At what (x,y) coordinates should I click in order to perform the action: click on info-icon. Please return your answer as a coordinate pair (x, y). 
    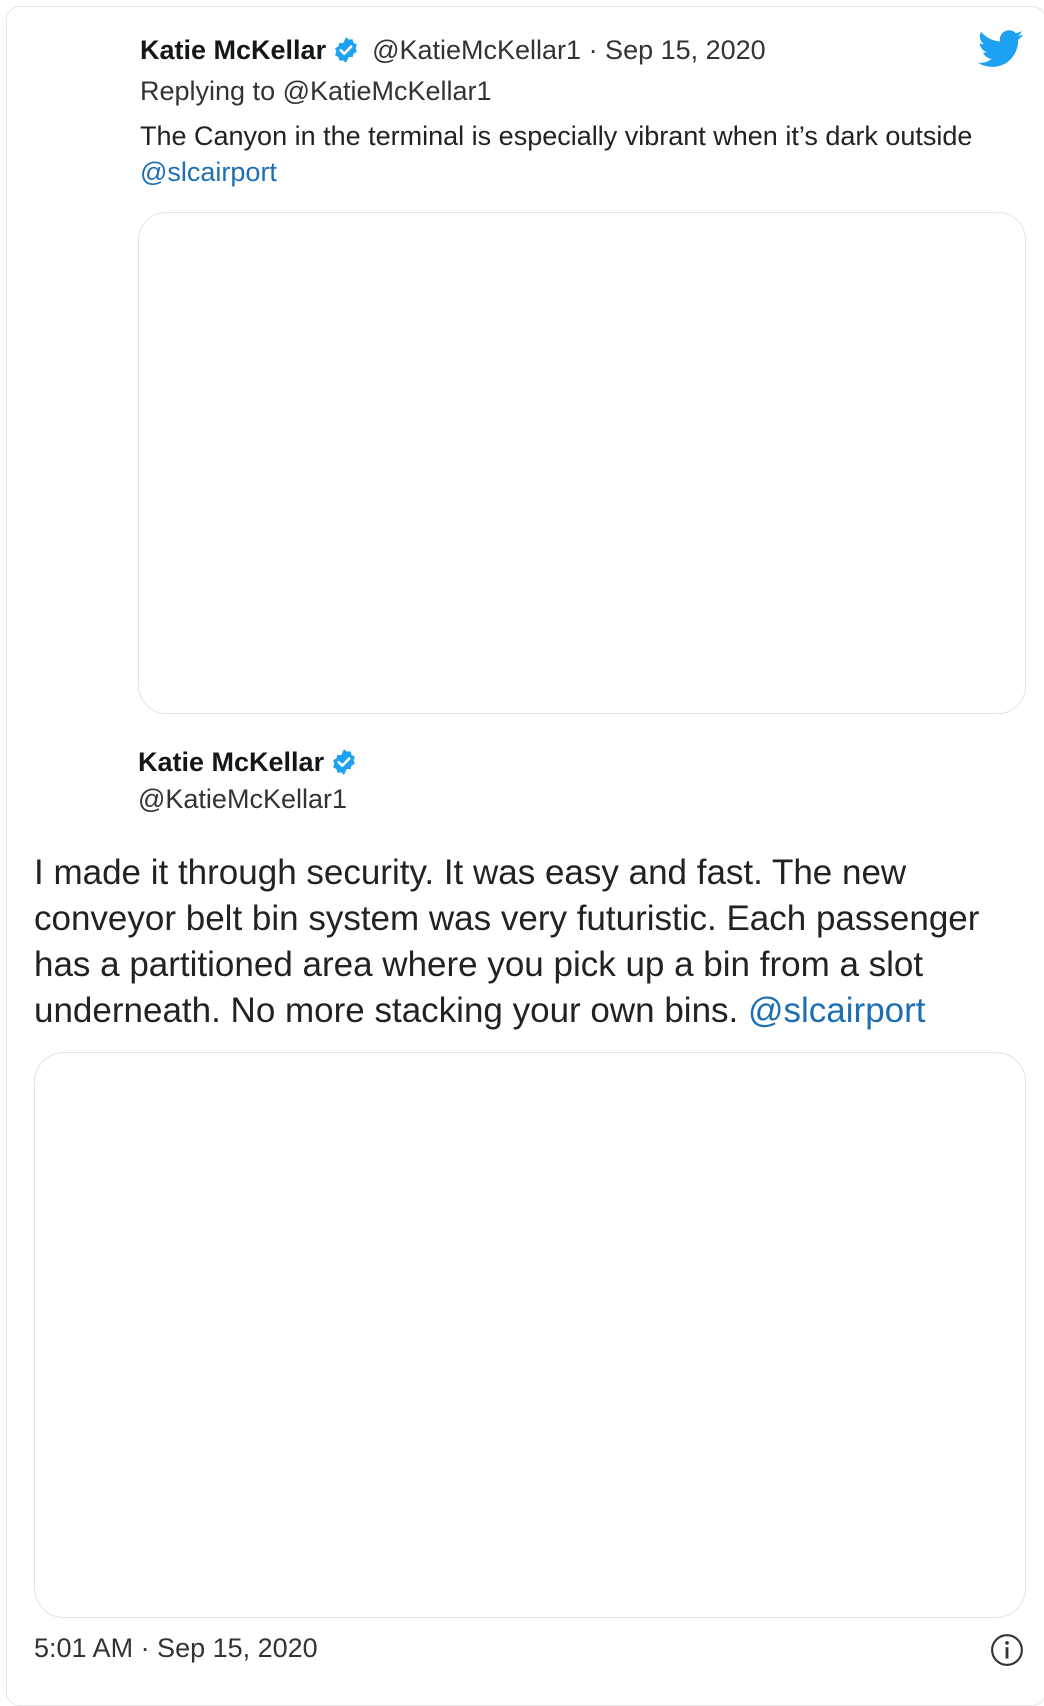
    Looking at the image, I should click on (1007, 1650).